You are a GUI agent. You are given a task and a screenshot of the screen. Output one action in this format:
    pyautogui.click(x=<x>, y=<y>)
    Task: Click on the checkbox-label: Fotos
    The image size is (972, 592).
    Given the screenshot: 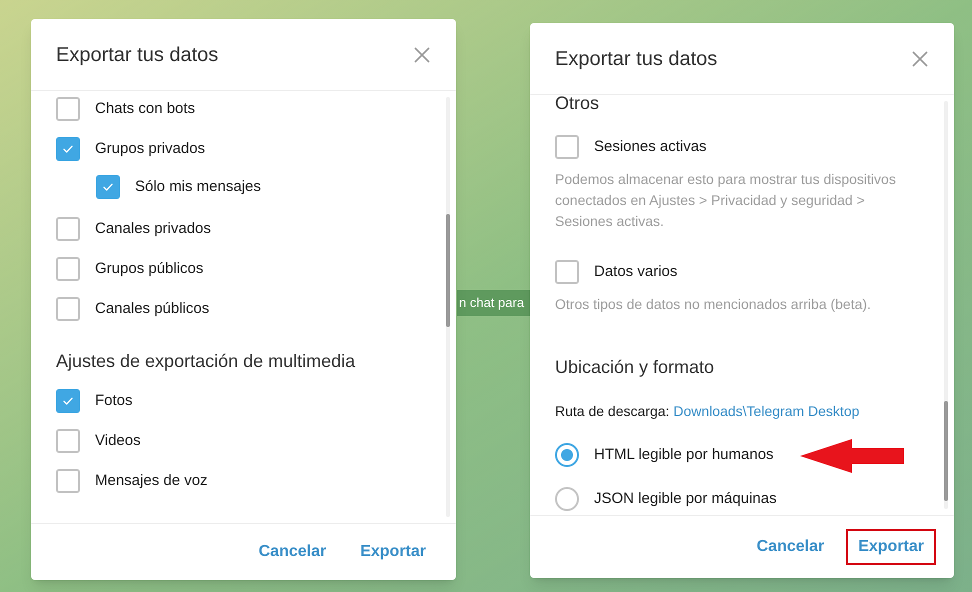 What is the action you would take?
    pyautogui.click(x=114, y=400)
    